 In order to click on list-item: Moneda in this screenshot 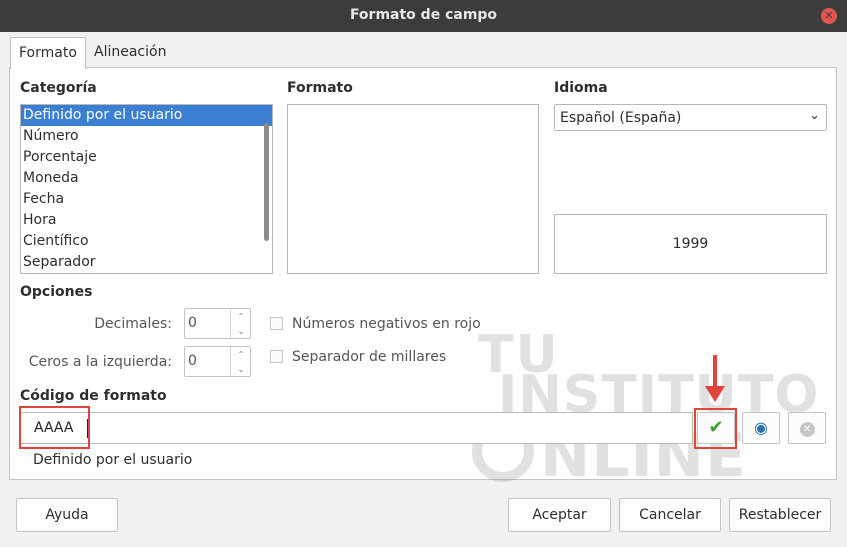, I will do `click(146, 178)`.